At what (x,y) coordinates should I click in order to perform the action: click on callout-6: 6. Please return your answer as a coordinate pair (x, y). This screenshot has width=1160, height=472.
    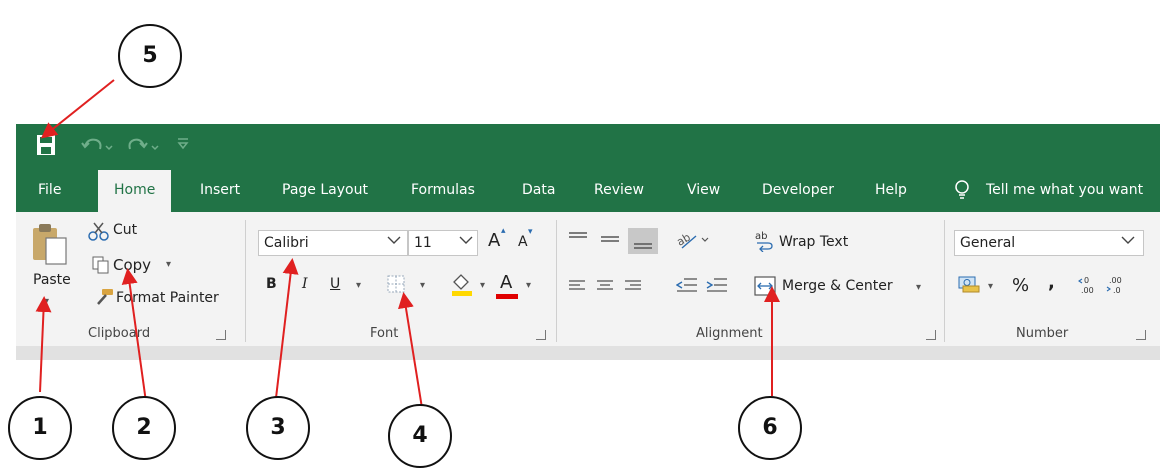
    Looking at the image, I should click on (770, 428).